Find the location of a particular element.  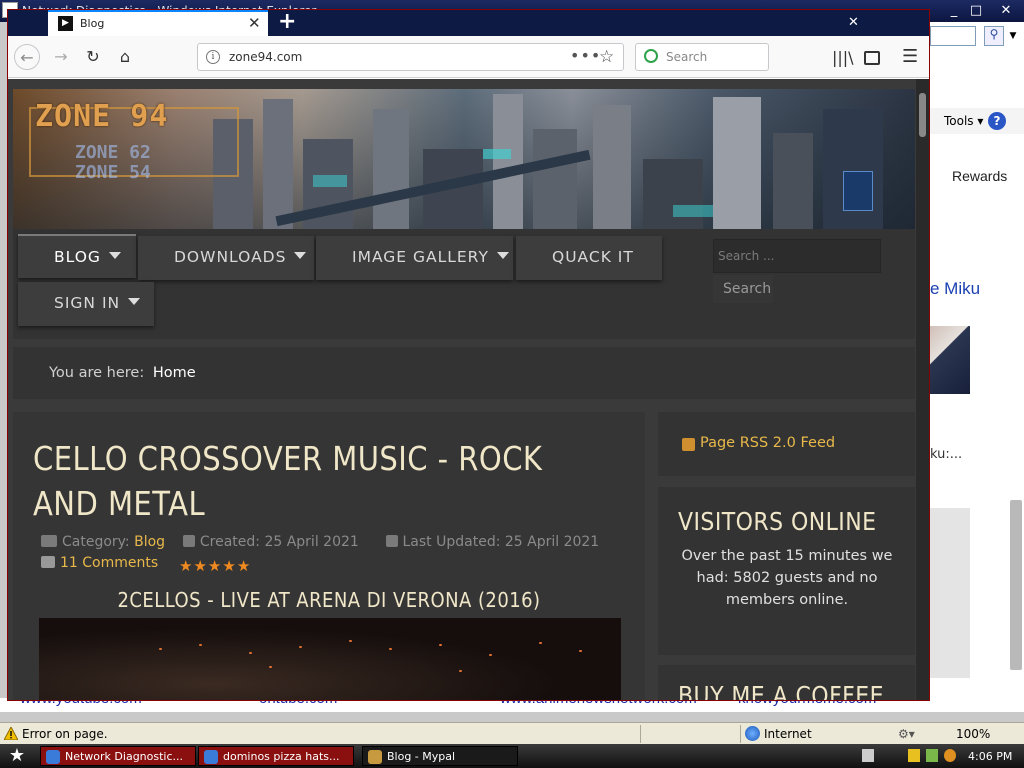

network-icon is located at coordinates (932, 755).